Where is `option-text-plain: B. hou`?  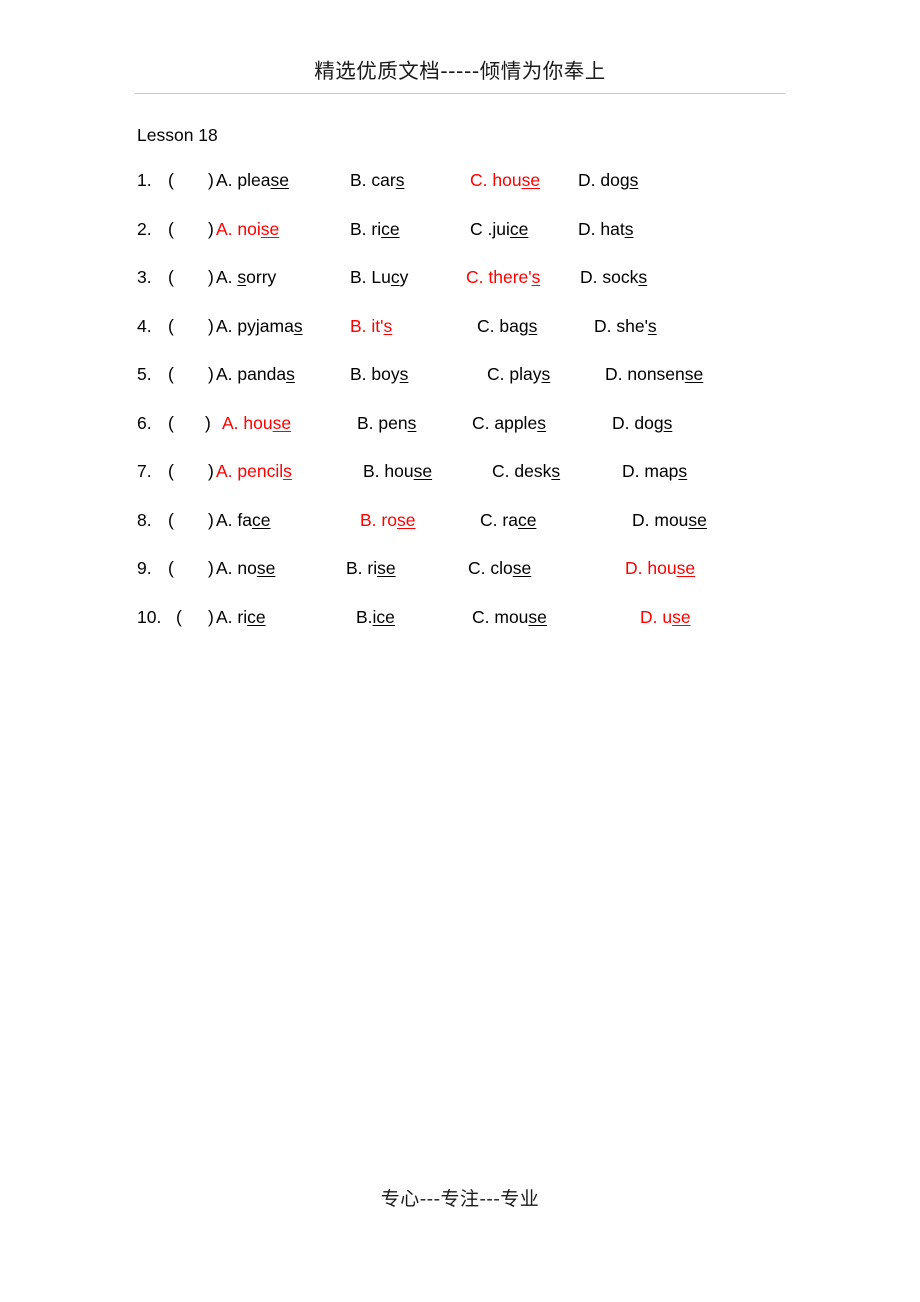 option-text-plain: B. hou is located at coordinates (388, 471).